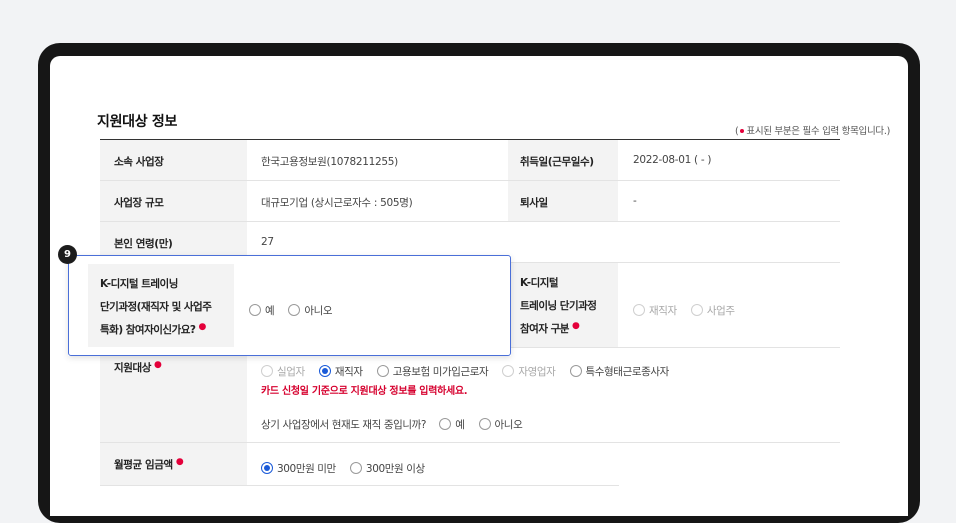 This screenshot has width=956, height=523. What do you see at coordinates (392, 424) in the screenshot?
I see `employment-question: 상기 사업장에서 현재도 재직 중입니까? 예 아니오` at bounding box center [392, 424].